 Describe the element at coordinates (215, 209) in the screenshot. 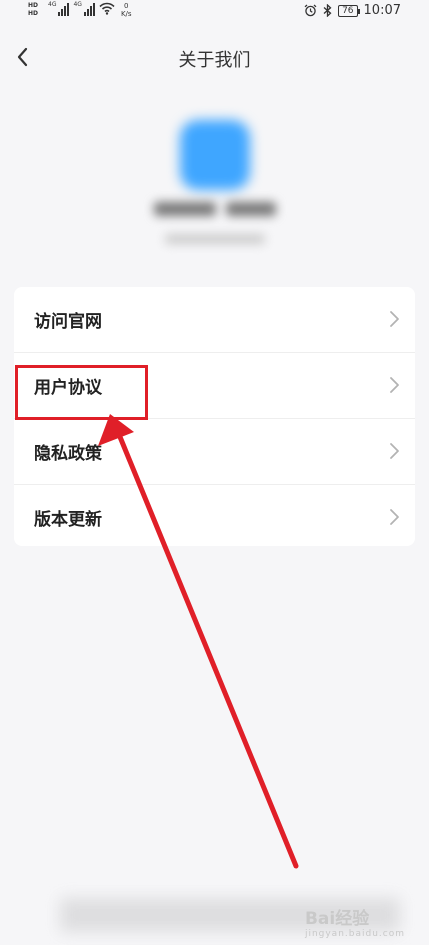

I see `app-name-blurred` at that location.